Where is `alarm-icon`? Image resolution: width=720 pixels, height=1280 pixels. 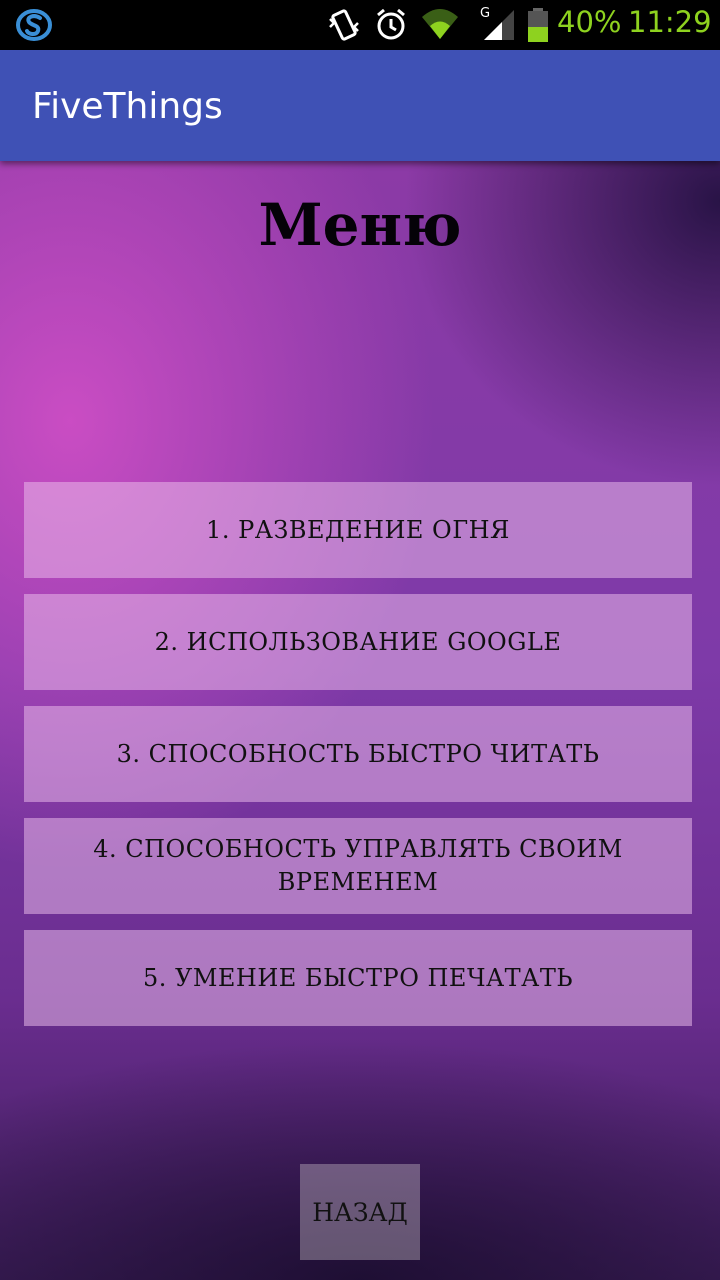 alarm-icon is located at coordinates (391, 27).